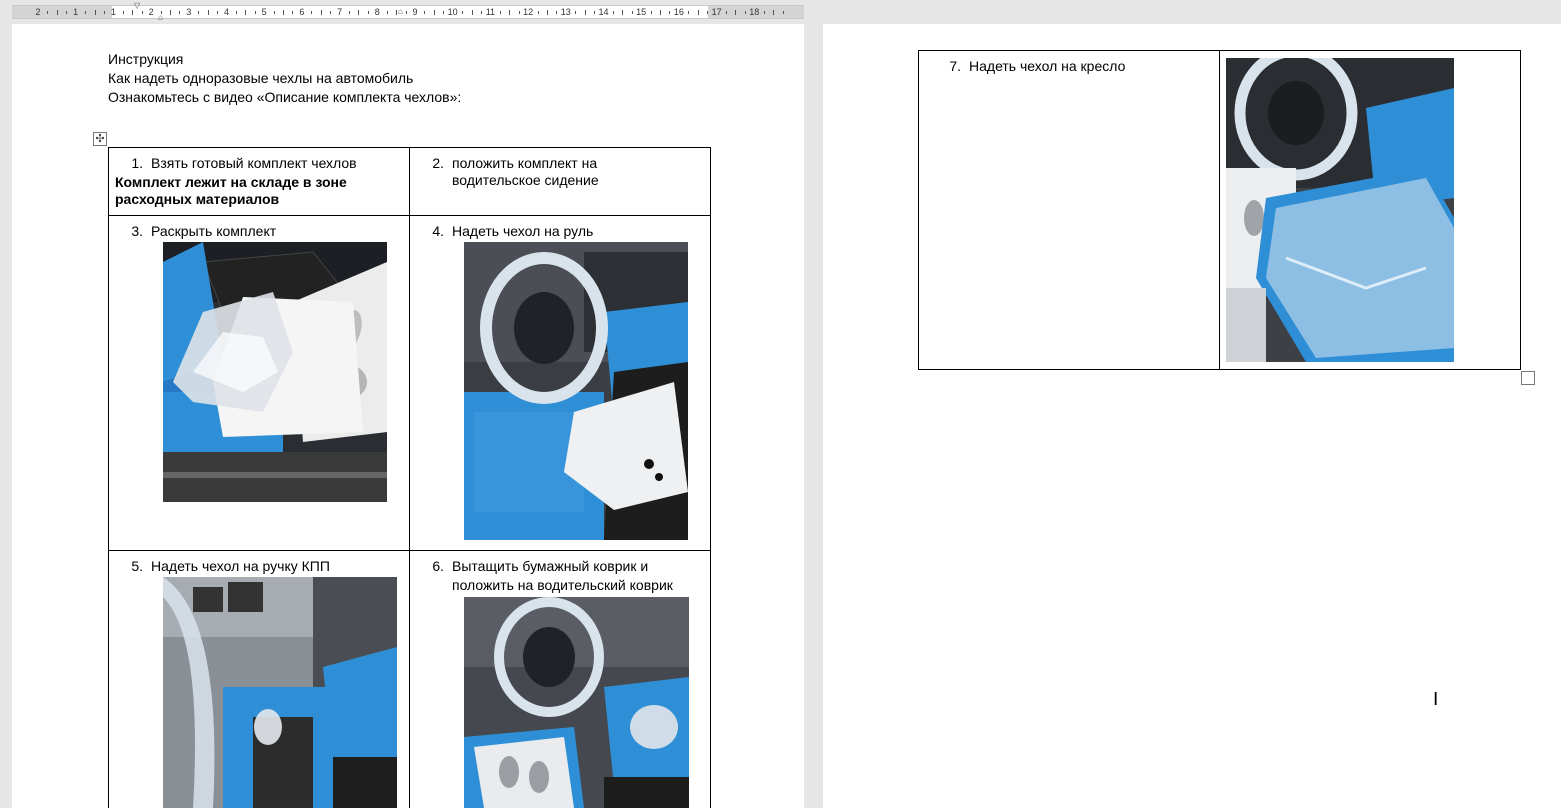 This screenshot has width=1561, height=808. Describe the element at coordinates (240, 566) in the screenshot. I see `step-text: Надеть чехол на ручку КПП` at that location.